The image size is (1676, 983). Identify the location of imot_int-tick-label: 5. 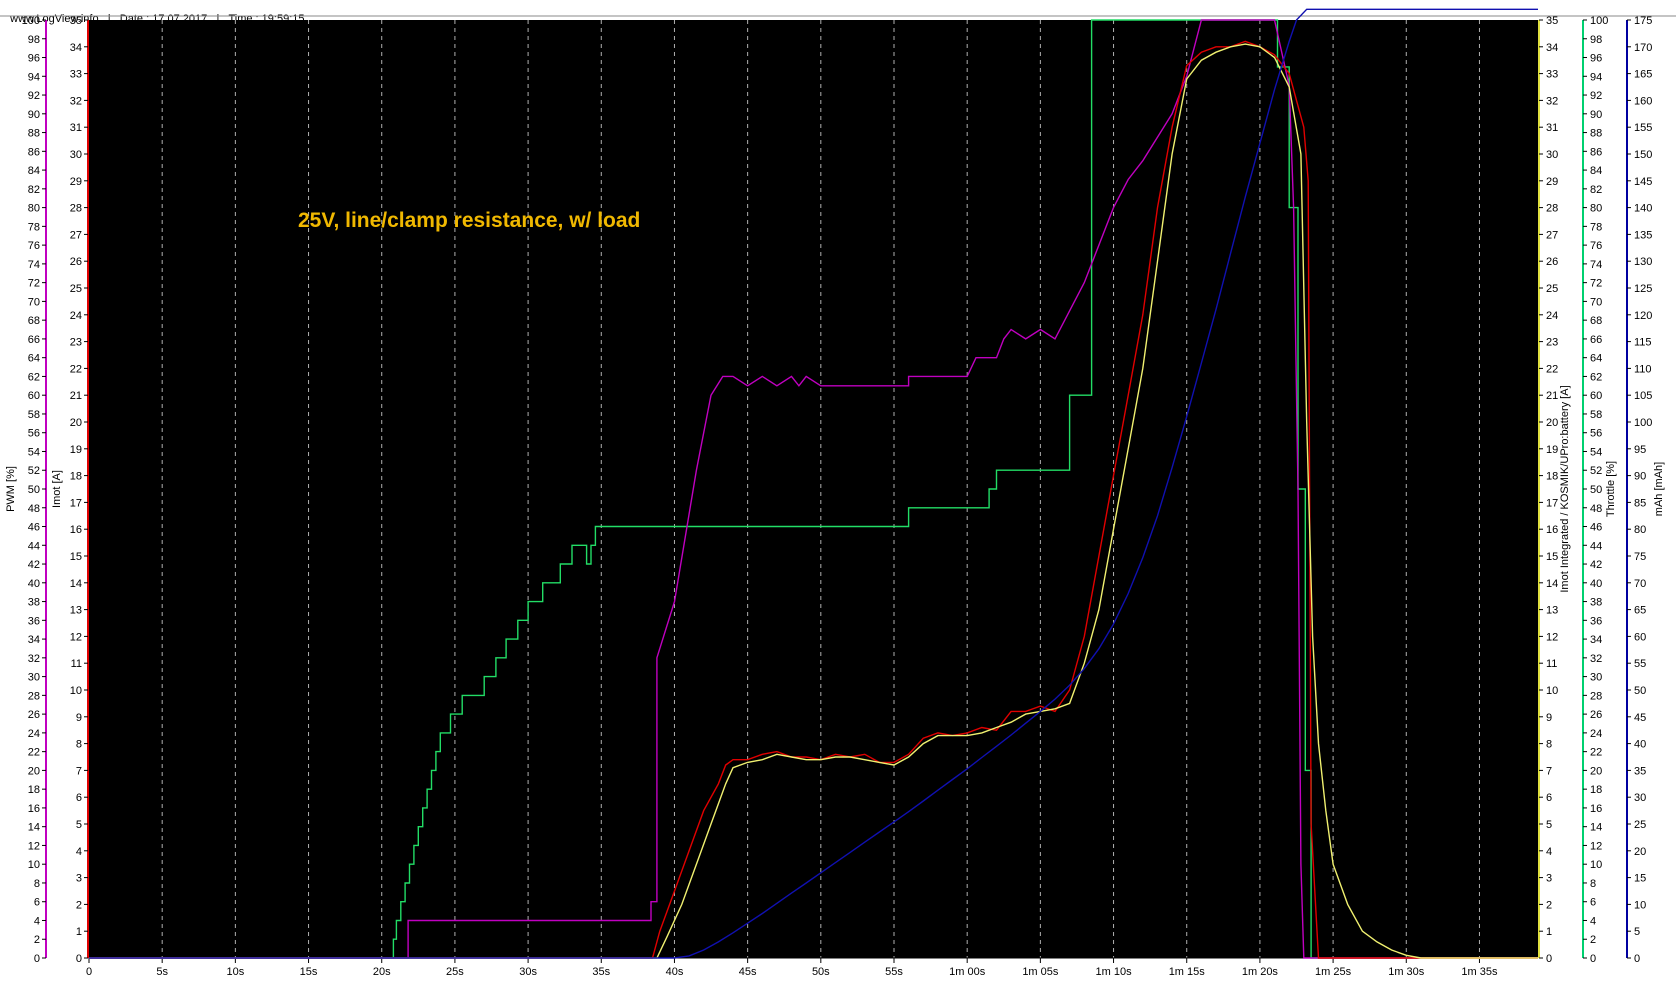
(1549, 825).